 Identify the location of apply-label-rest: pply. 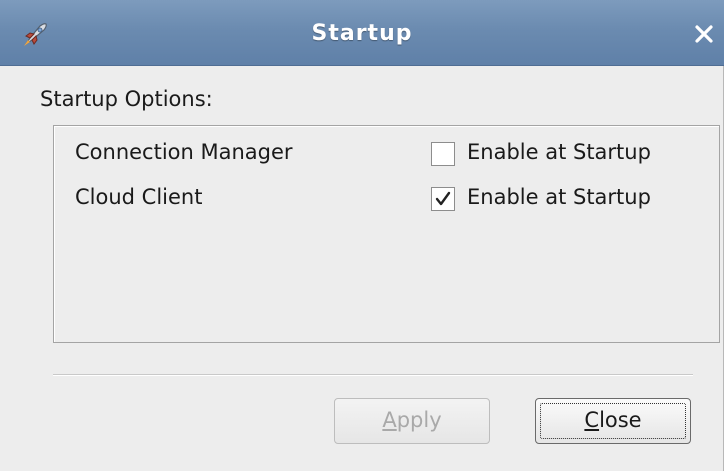
(419, 420).